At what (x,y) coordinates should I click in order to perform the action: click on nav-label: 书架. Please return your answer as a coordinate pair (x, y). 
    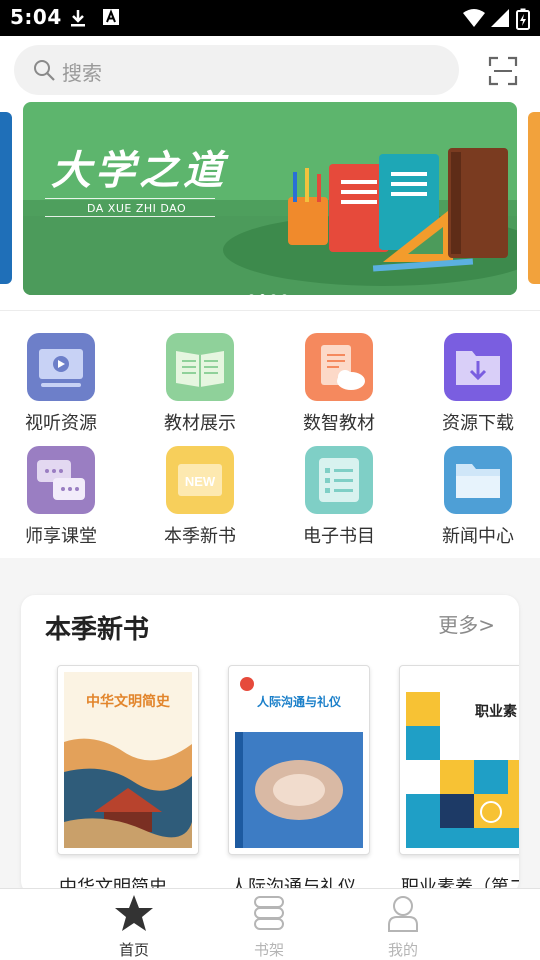
    Looking at the image, I should click on (268, 950).